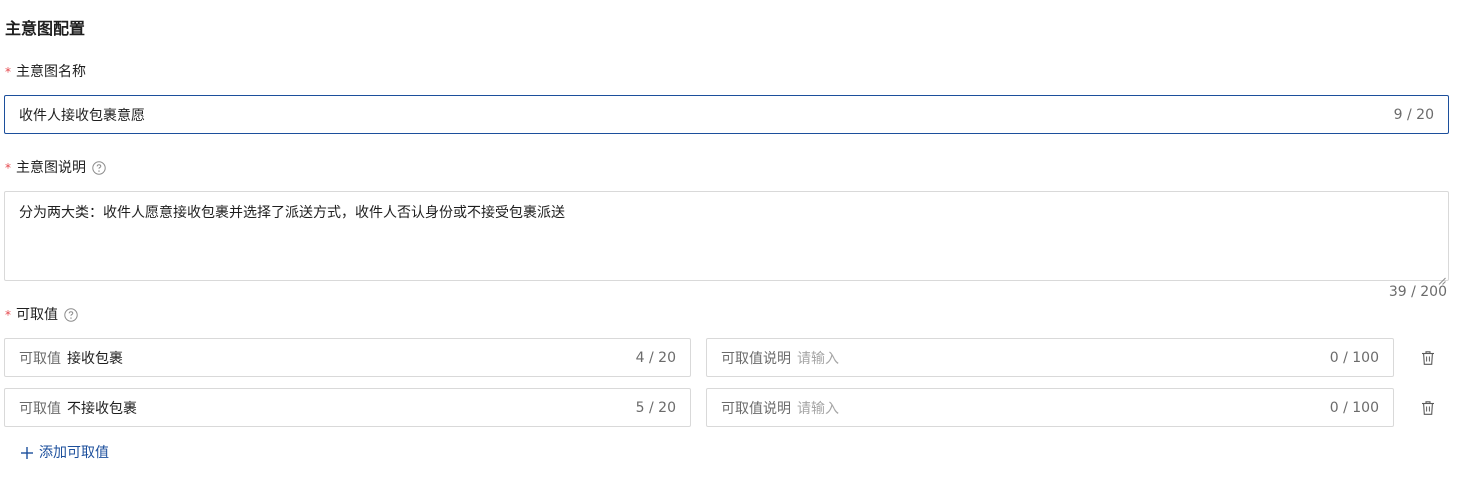 This screenshot has height=477, width=1467. I want to click on intent-description-label-text: 主意图说明, so click(51, 168).